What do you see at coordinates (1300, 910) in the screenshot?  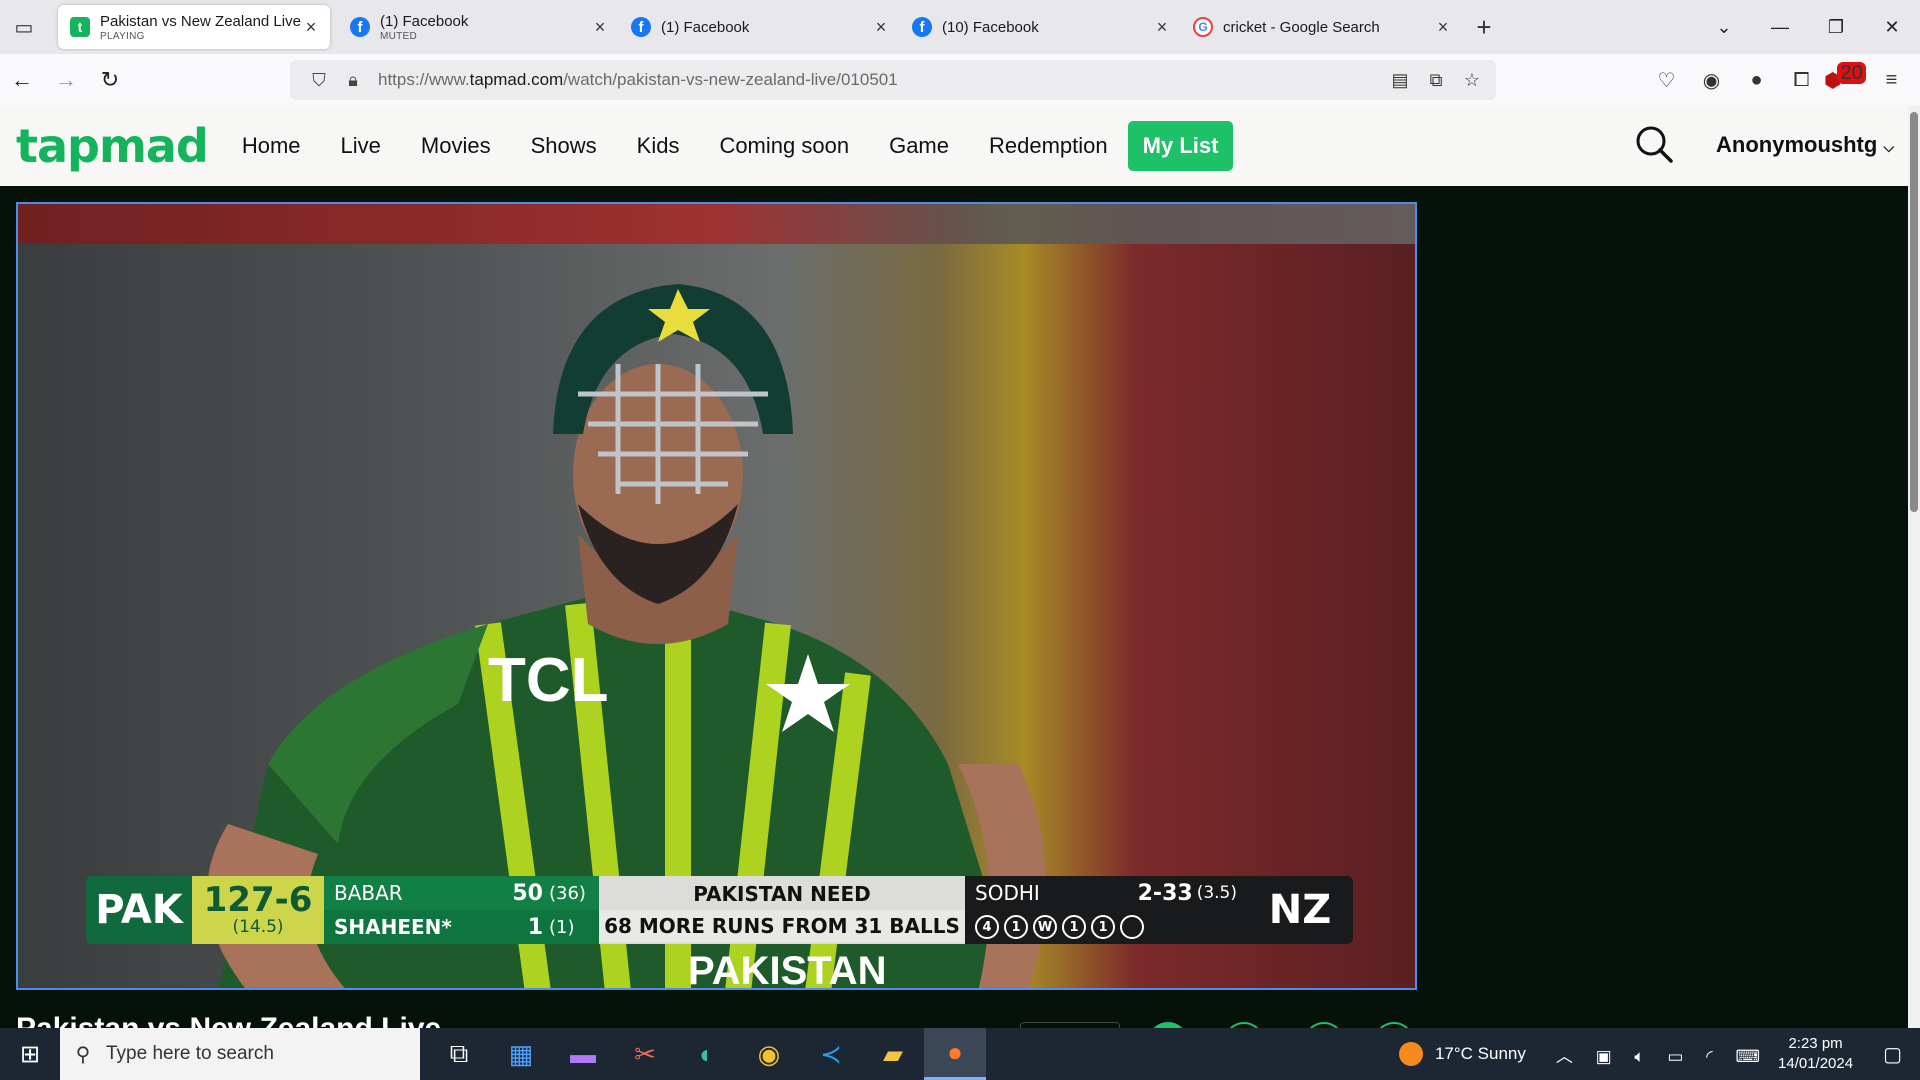 I see `bowling-team: NZ` at bounding box center [1300, 910].